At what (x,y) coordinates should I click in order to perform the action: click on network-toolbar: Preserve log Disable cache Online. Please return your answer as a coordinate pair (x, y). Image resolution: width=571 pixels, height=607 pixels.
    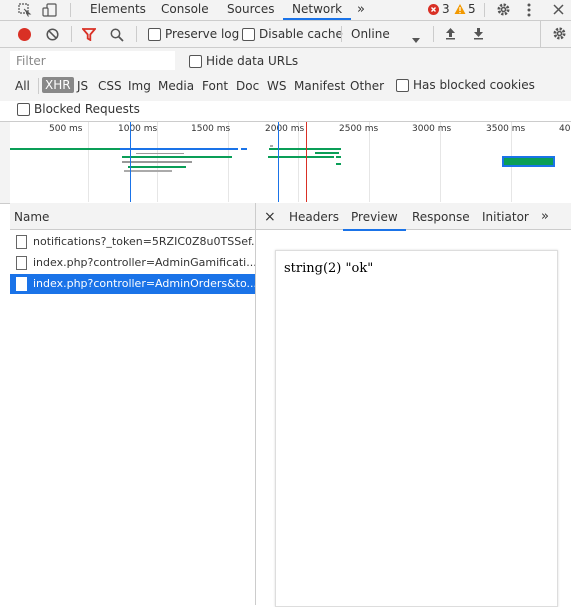
    Looking at the image, I should click on (285, 34).